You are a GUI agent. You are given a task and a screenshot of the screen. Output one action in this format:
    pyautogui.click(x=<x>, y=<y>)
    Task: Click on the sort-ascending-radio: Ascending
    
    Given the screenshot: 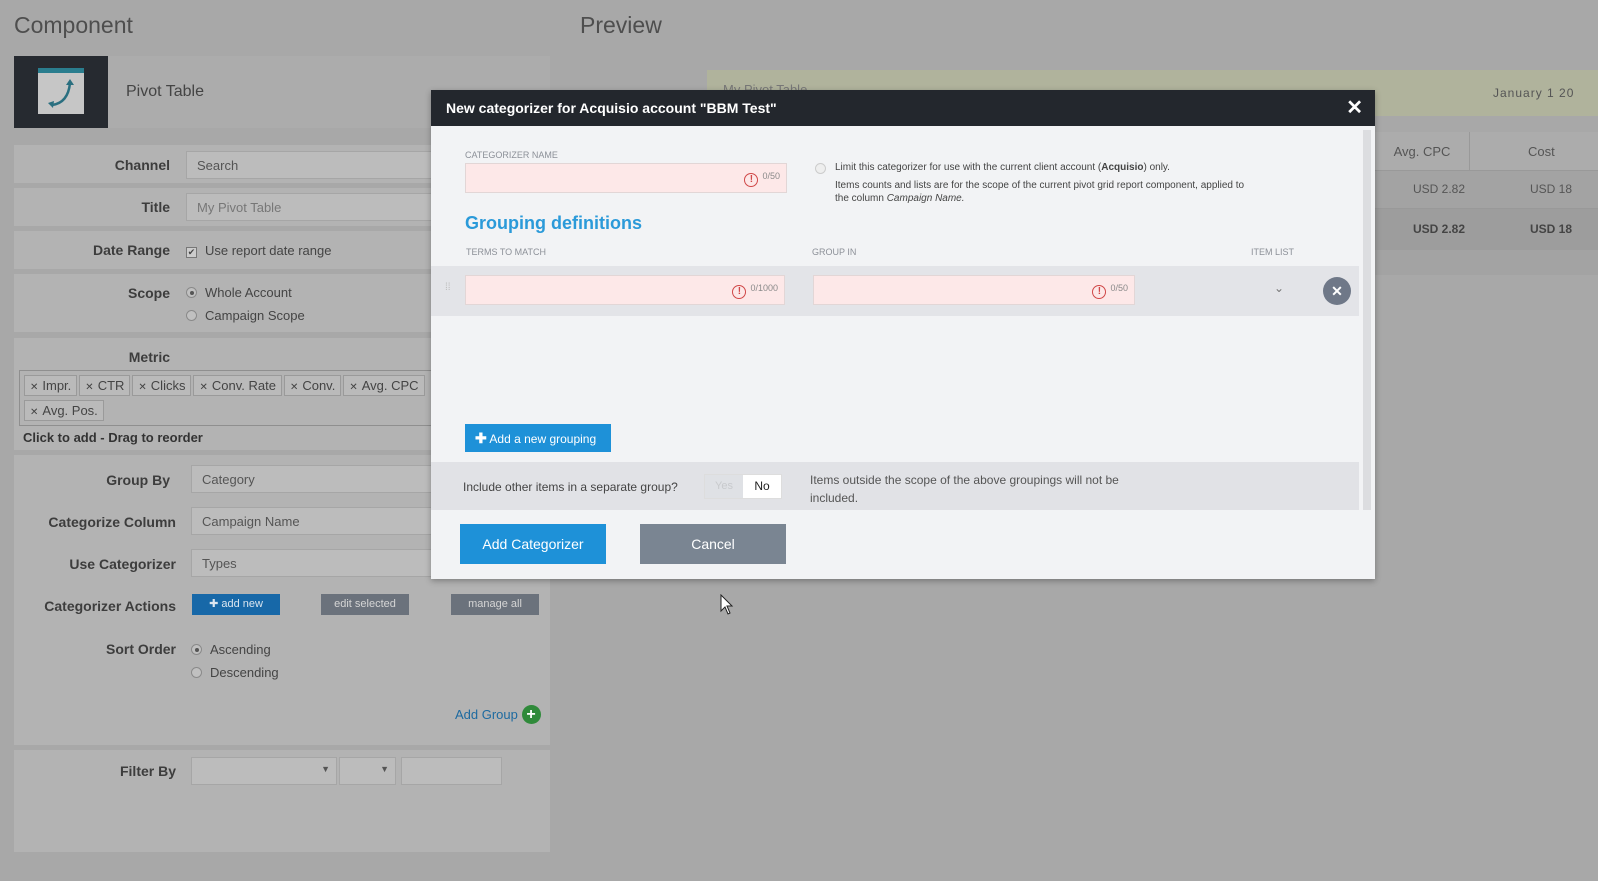 What is the action you would take?
    pyautogui.click(x=231, y=649)
    